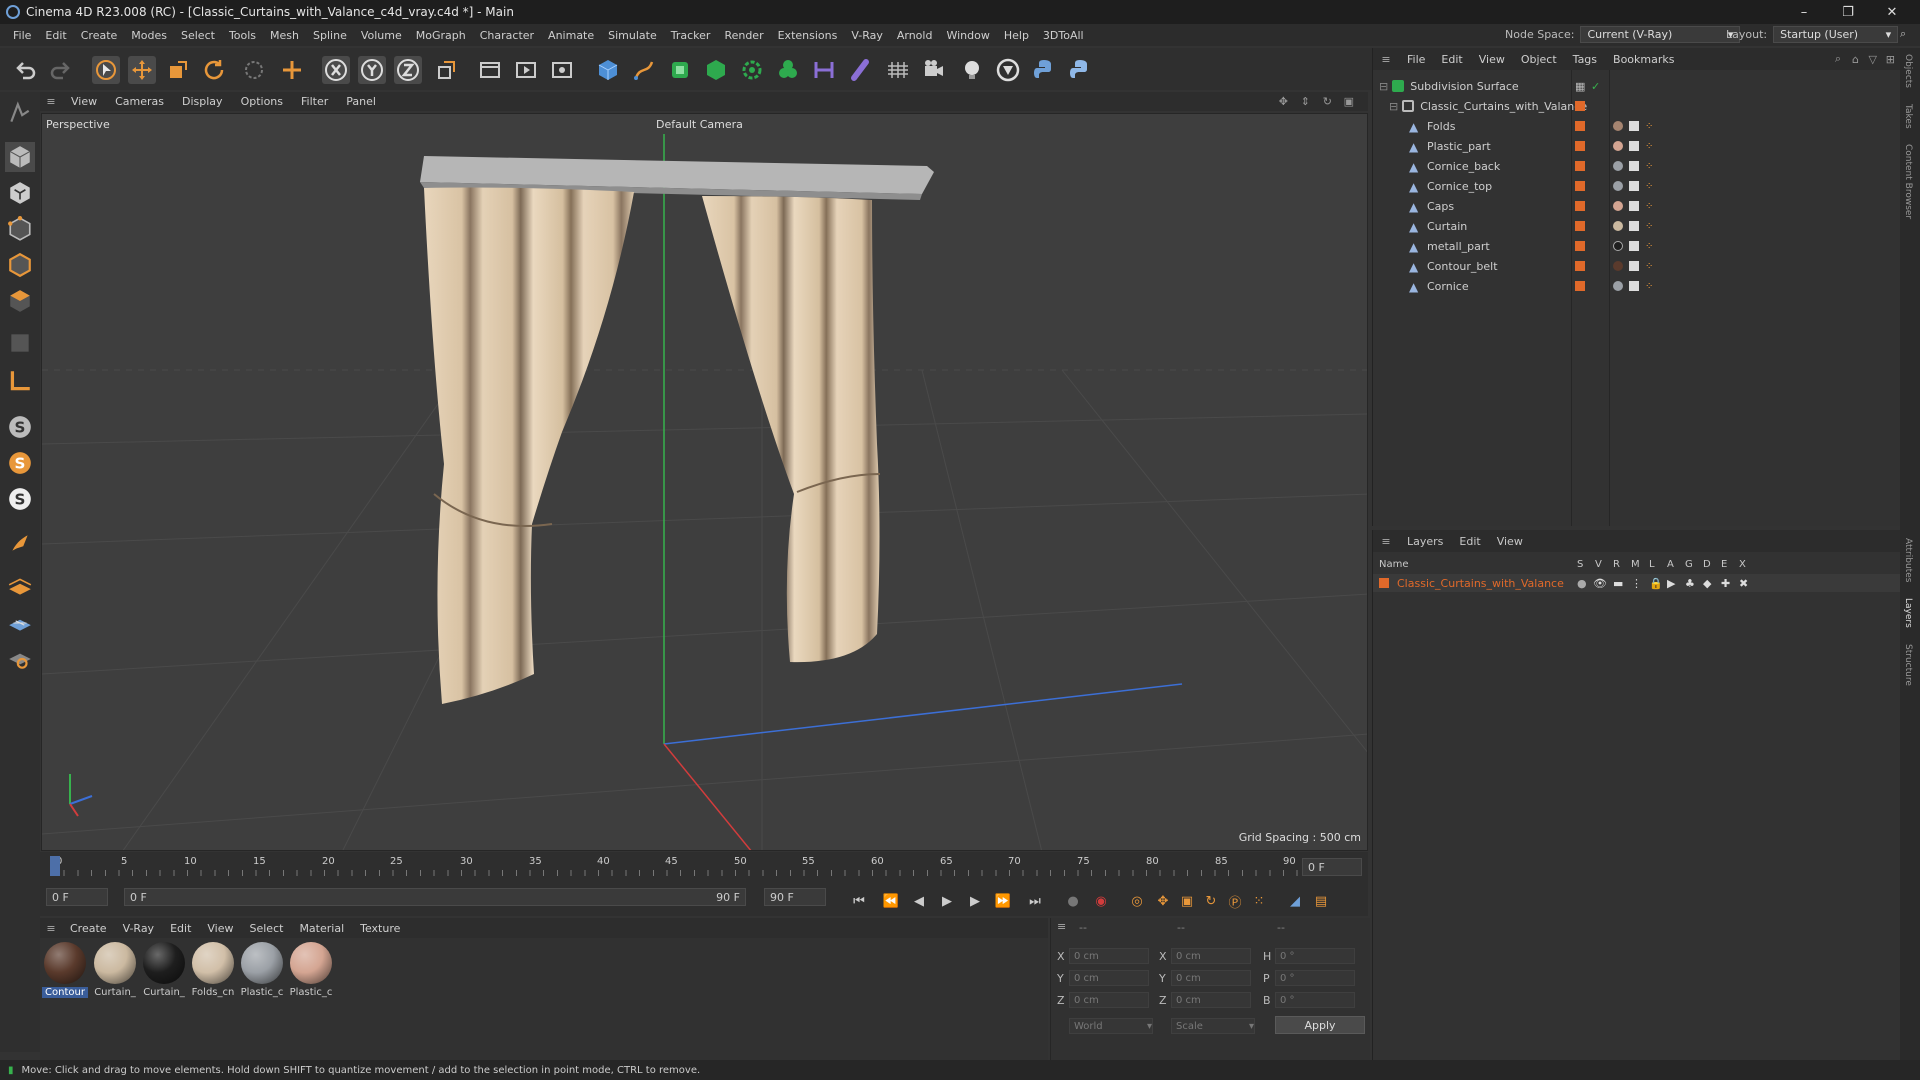  I want to click on object-menu-tags: Tags, so click(1585, 59).